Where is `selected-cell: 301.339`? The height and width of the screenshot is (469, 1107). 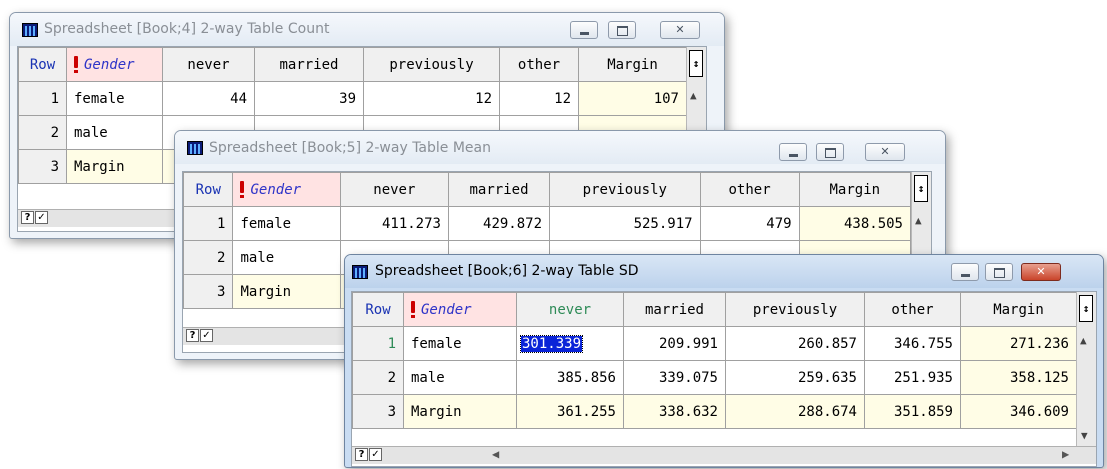 selected-cell: 301.339 is located at coordinates (570, 343).